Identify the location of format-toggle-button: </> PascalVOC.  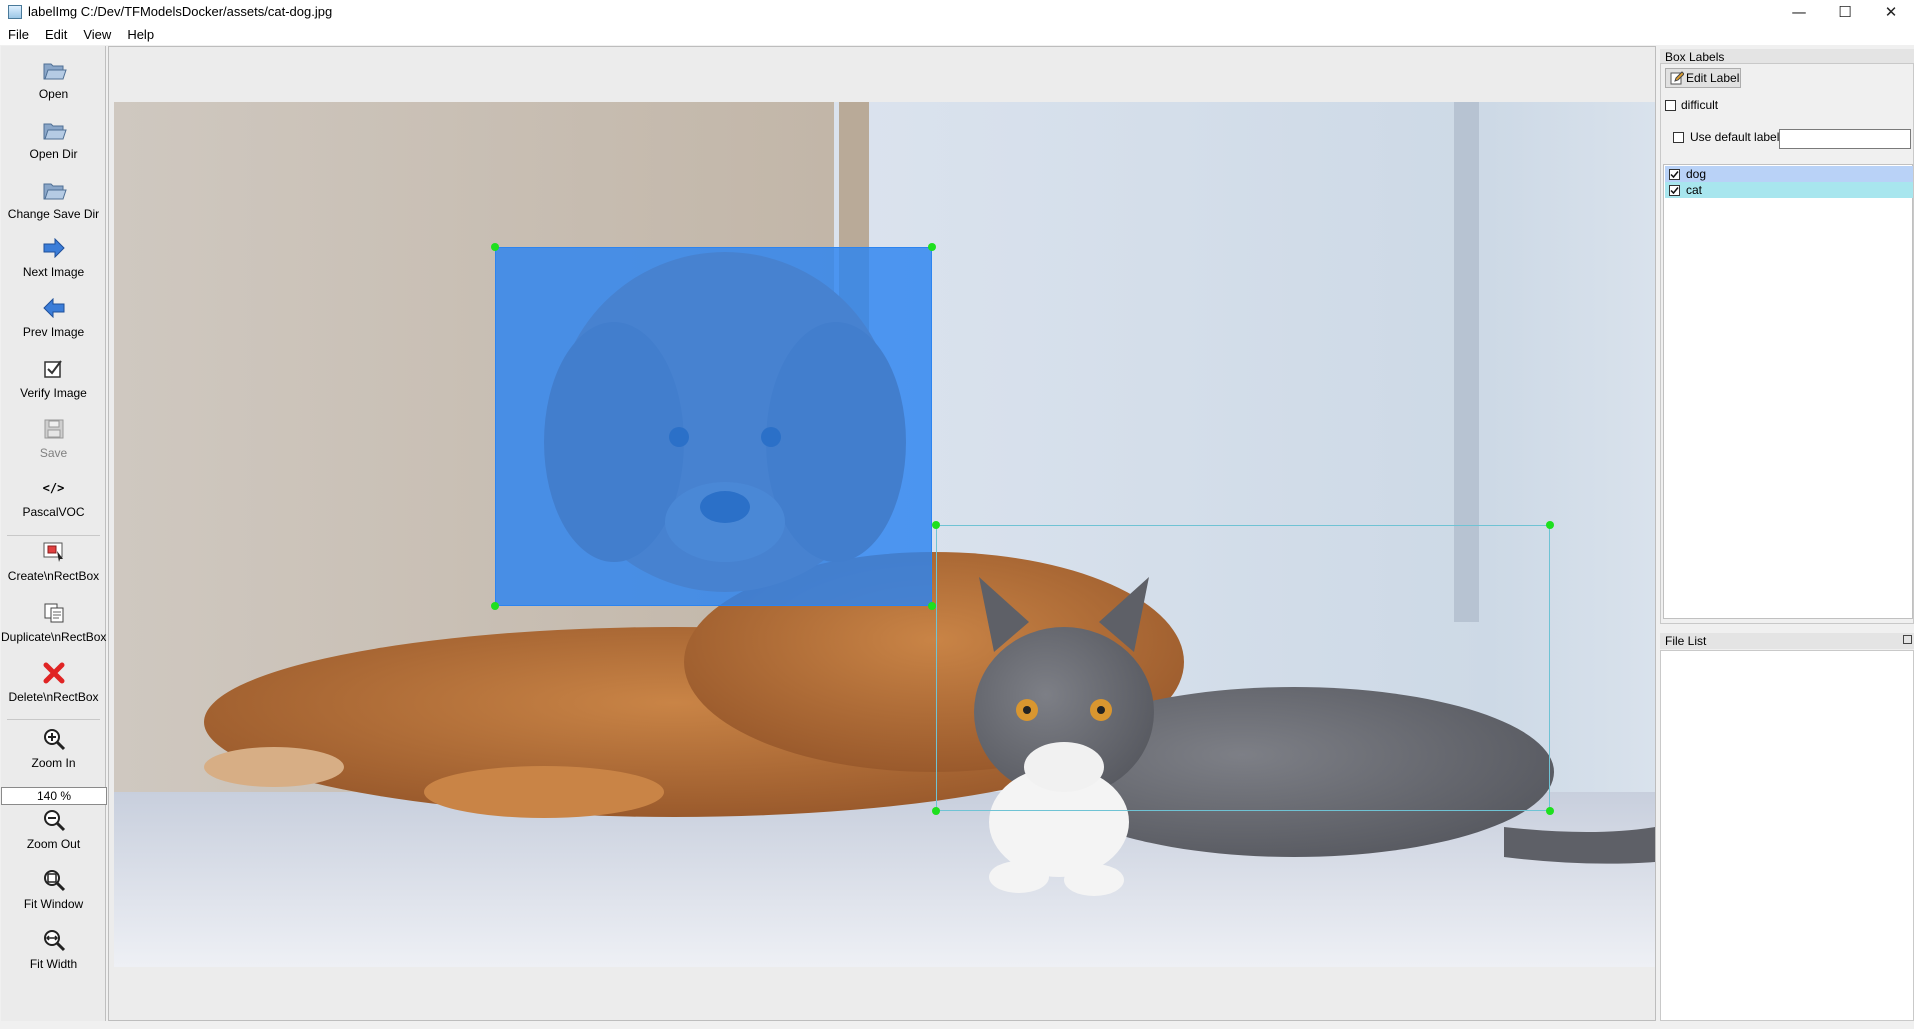
(53, 496).